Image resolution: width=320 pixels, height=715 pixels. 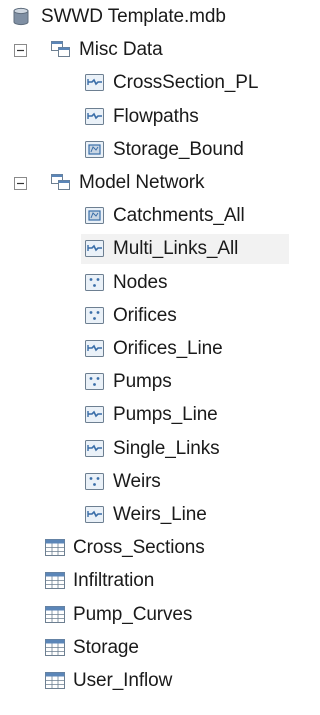 What do you see at coordinates (166, 448) in the screenshot?
I see `tree-item-single-links-label: Single_Links` at bounding box center [166, 448].